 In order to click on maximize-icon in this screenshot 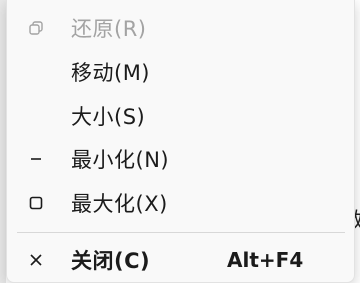, I will do `click(36, 203)`.